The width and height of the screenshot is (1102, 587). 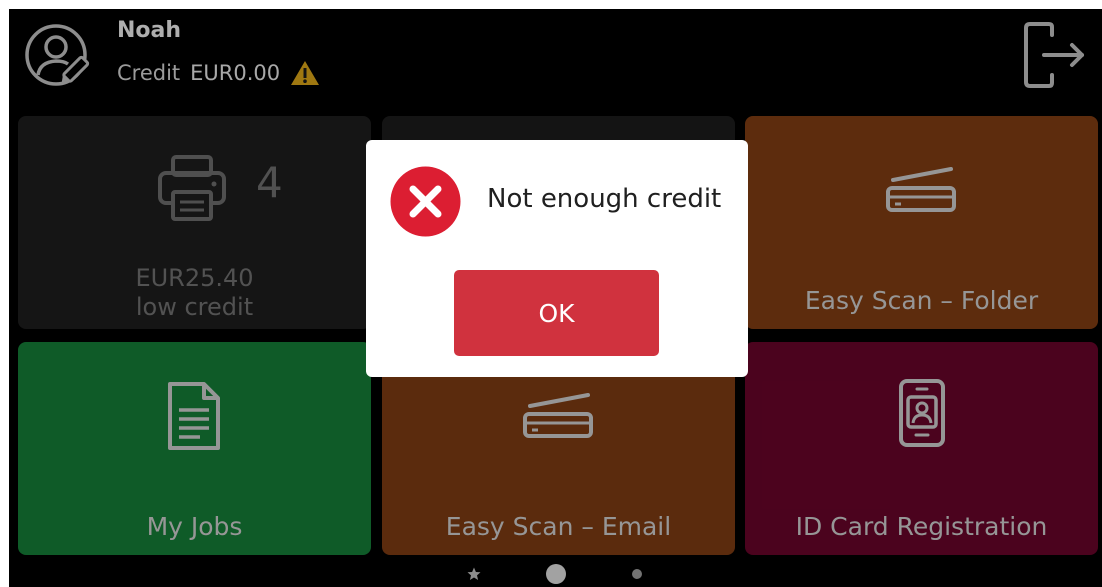 What do you see at coordinates (604, 199) in the screenshot?
I see `dialog-message: Not enough credit` at bounding box center [604, 199].